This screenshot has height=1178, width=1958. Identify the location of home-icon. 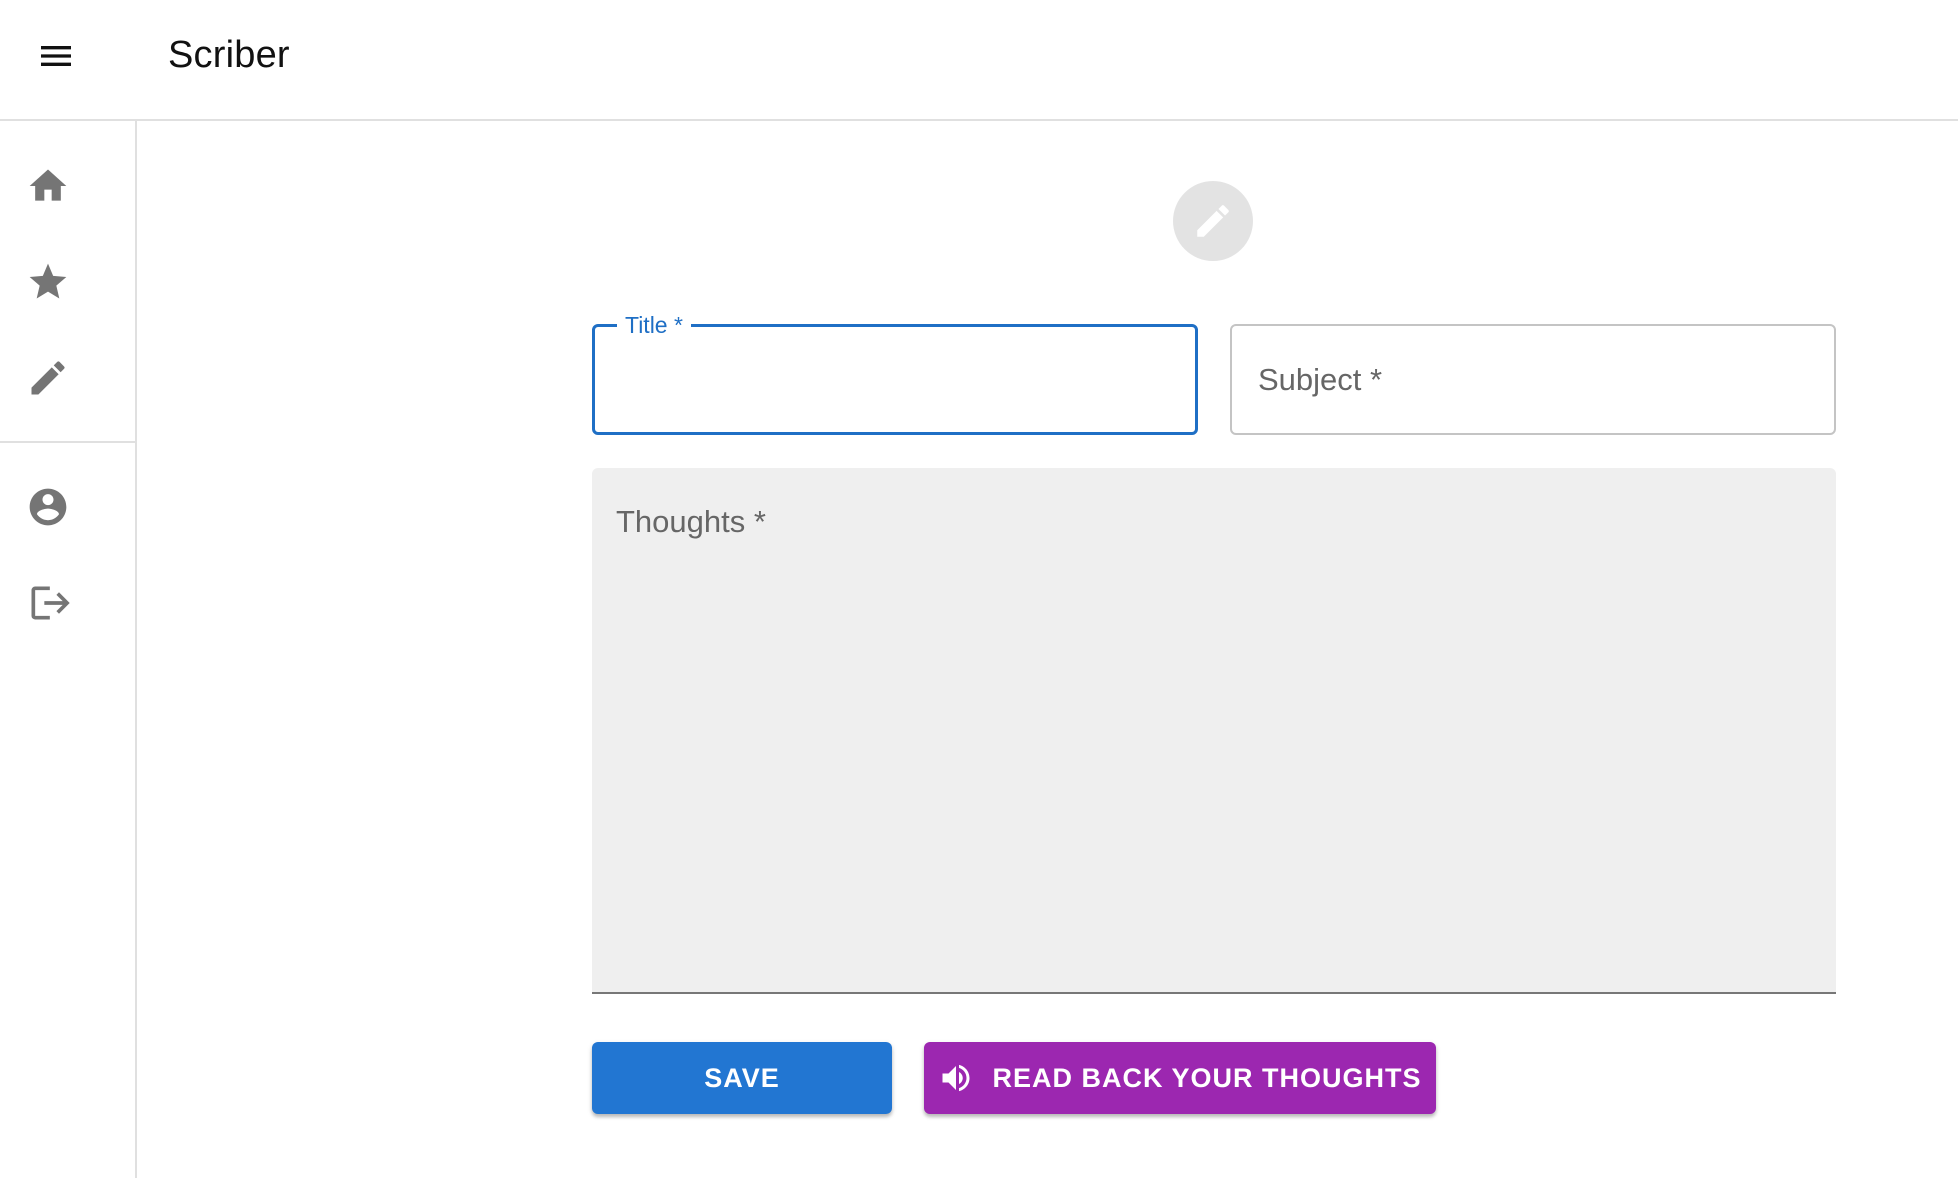
(48, 185).